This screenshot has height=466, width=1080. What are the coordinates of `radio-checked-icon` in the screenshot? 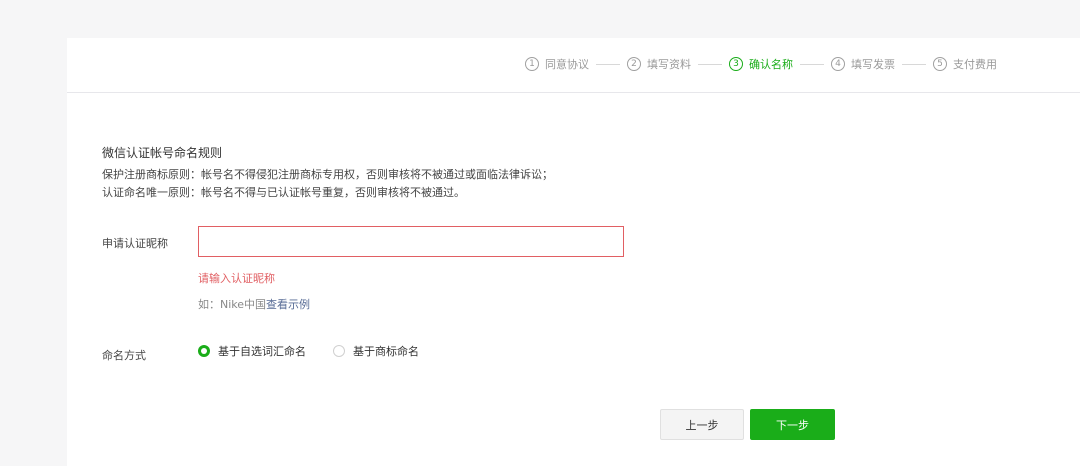 It's located at (204, 351).